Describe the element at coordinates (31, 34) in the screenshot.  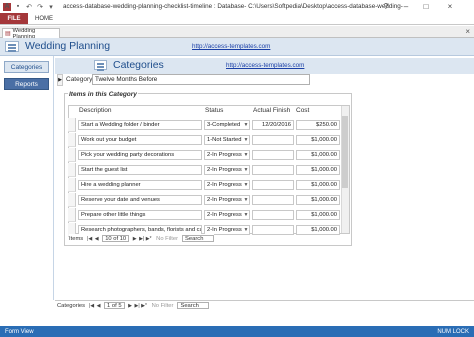
I see `document-tab-wedding-planning: ▤ Wedding Planning` at that location.